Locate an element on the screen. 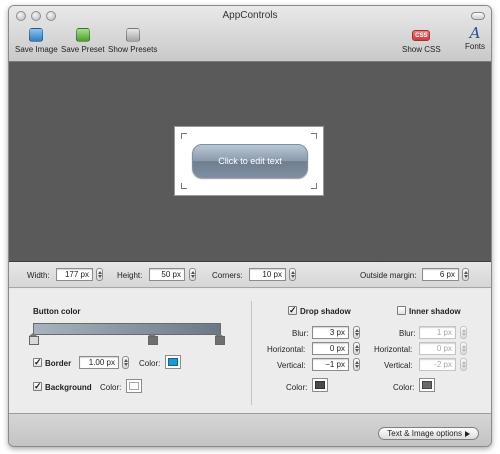 The height and width of the screenshot is (454, 500). inner-shadow-vertical-stepper is located at coordinates (463, 364).